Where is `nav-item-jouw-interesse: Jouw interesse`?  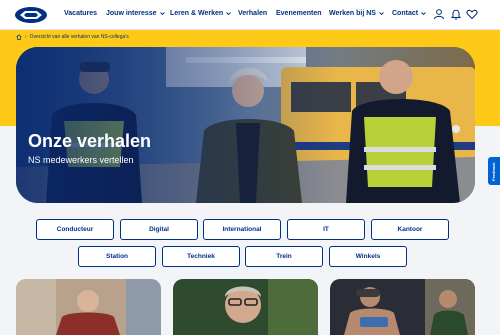
nav-item-jouw-interesse: Jouw interesse is located at coordinates (135, 13).